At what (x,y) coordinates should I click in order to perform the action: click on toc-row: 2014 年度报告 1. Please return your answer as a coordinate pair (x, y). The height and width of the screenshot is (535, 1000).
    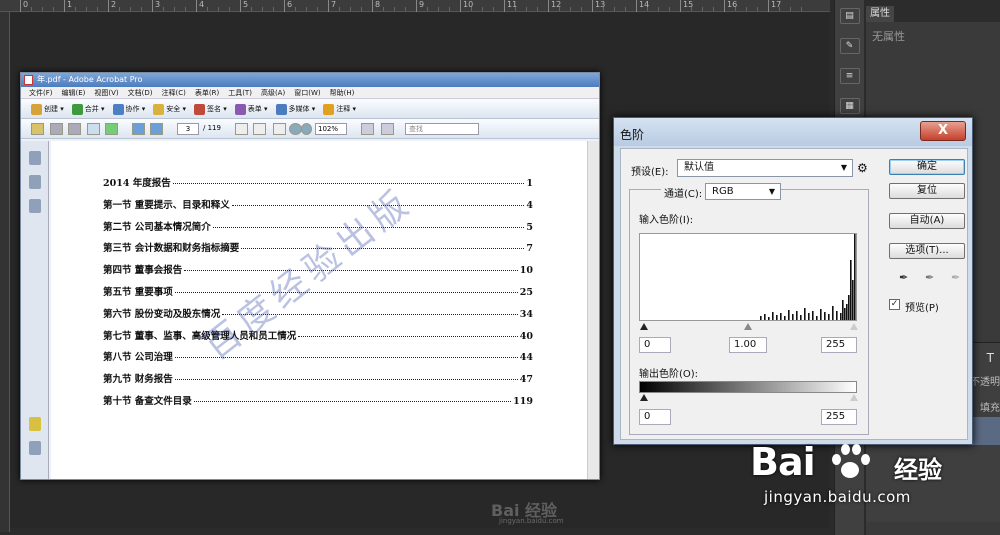
    Looking at the image, I should click on (318, 186).